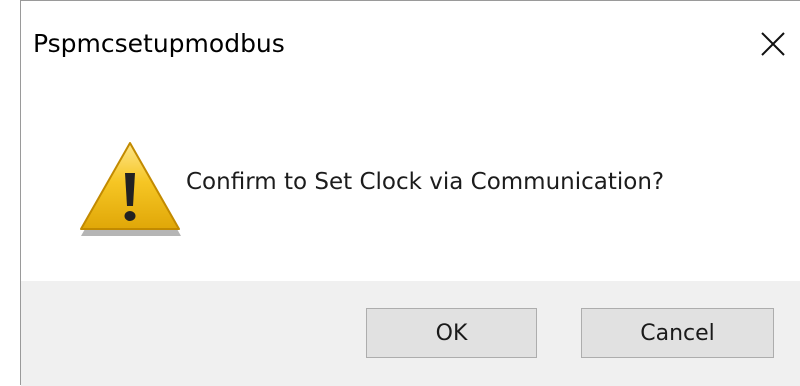  I want to click on ok-button: OK, so click(451, 333).